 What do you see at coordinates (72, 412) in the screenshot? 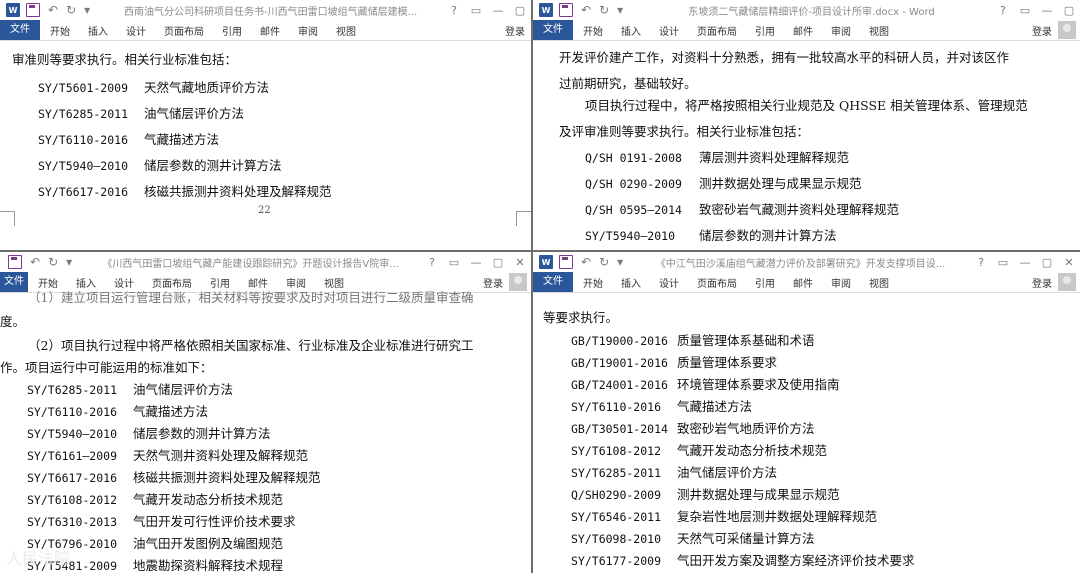
I see `standard-code: SY/T6110-2016` at bounding box center [72, 412].